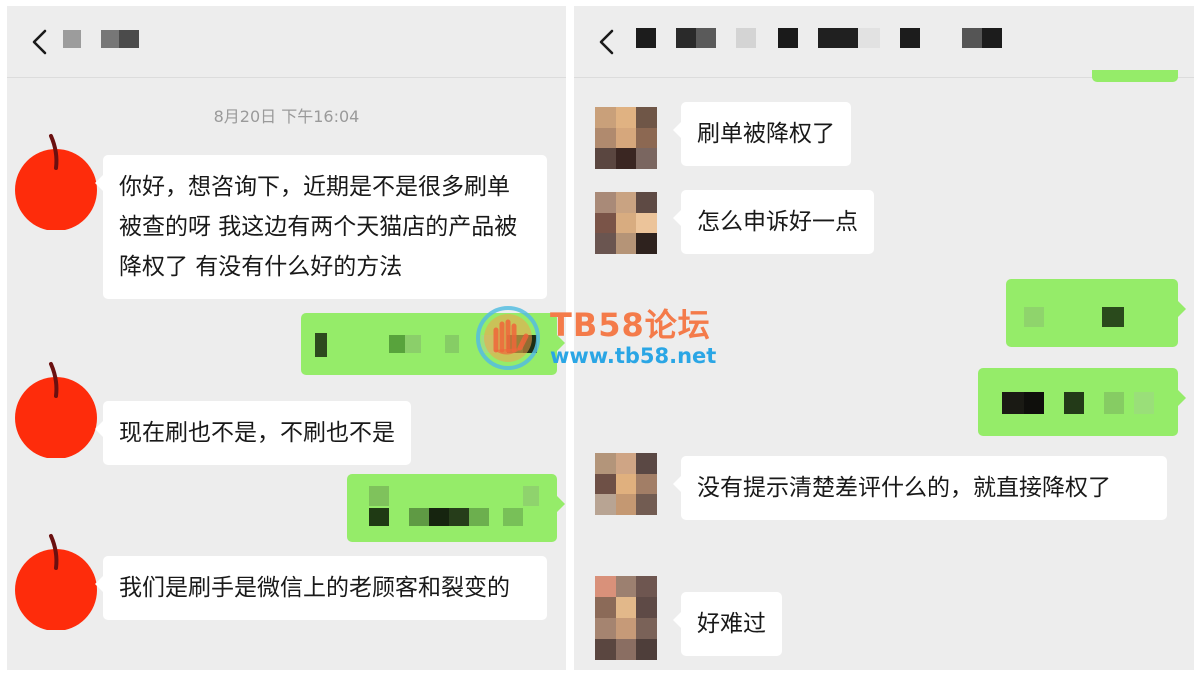 This screenshot has height=676, width=1200. What do you see at coordinates (731, 624) in the screenshot?
I see `message-text: 好难过` at bounding box center [731, 624].